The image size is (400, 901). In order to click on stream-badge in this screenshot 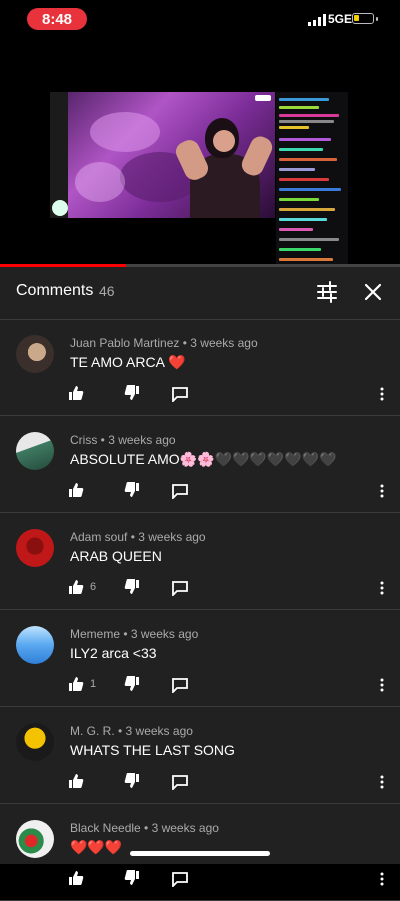, I will do `click(263, 98)`.